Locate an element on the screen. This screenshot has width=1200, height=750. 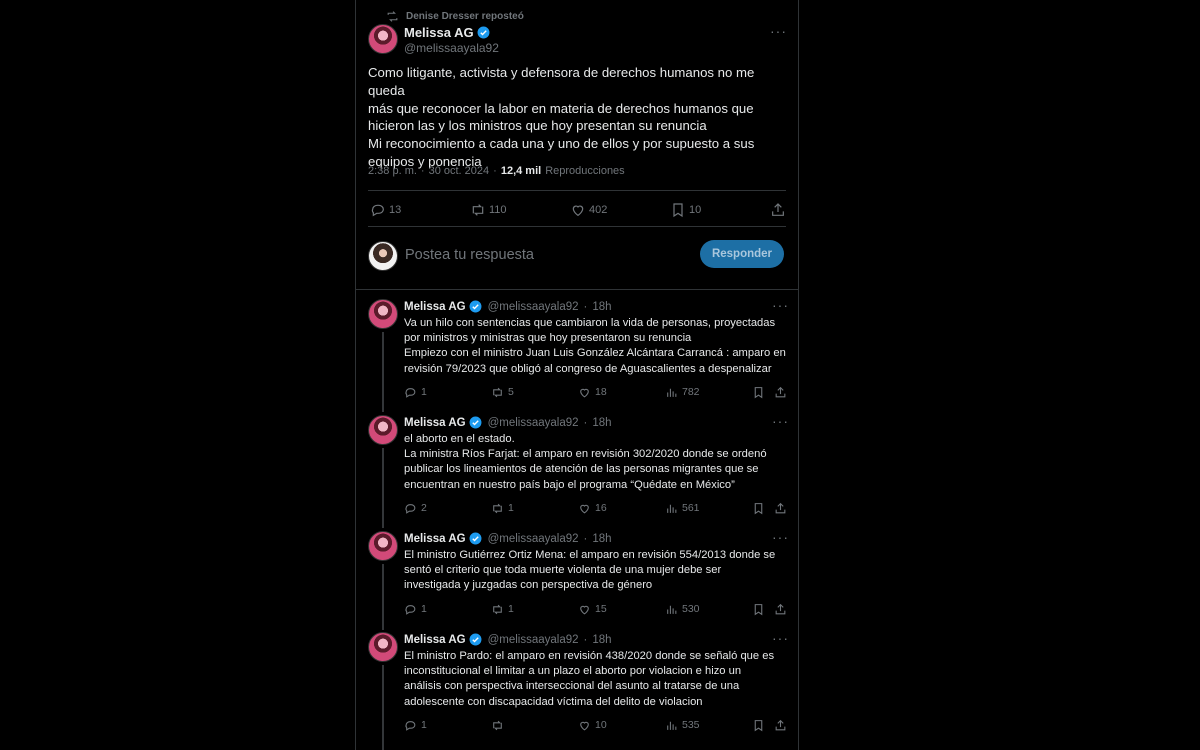
views-count: 530 is located at coordinates (691, 609).